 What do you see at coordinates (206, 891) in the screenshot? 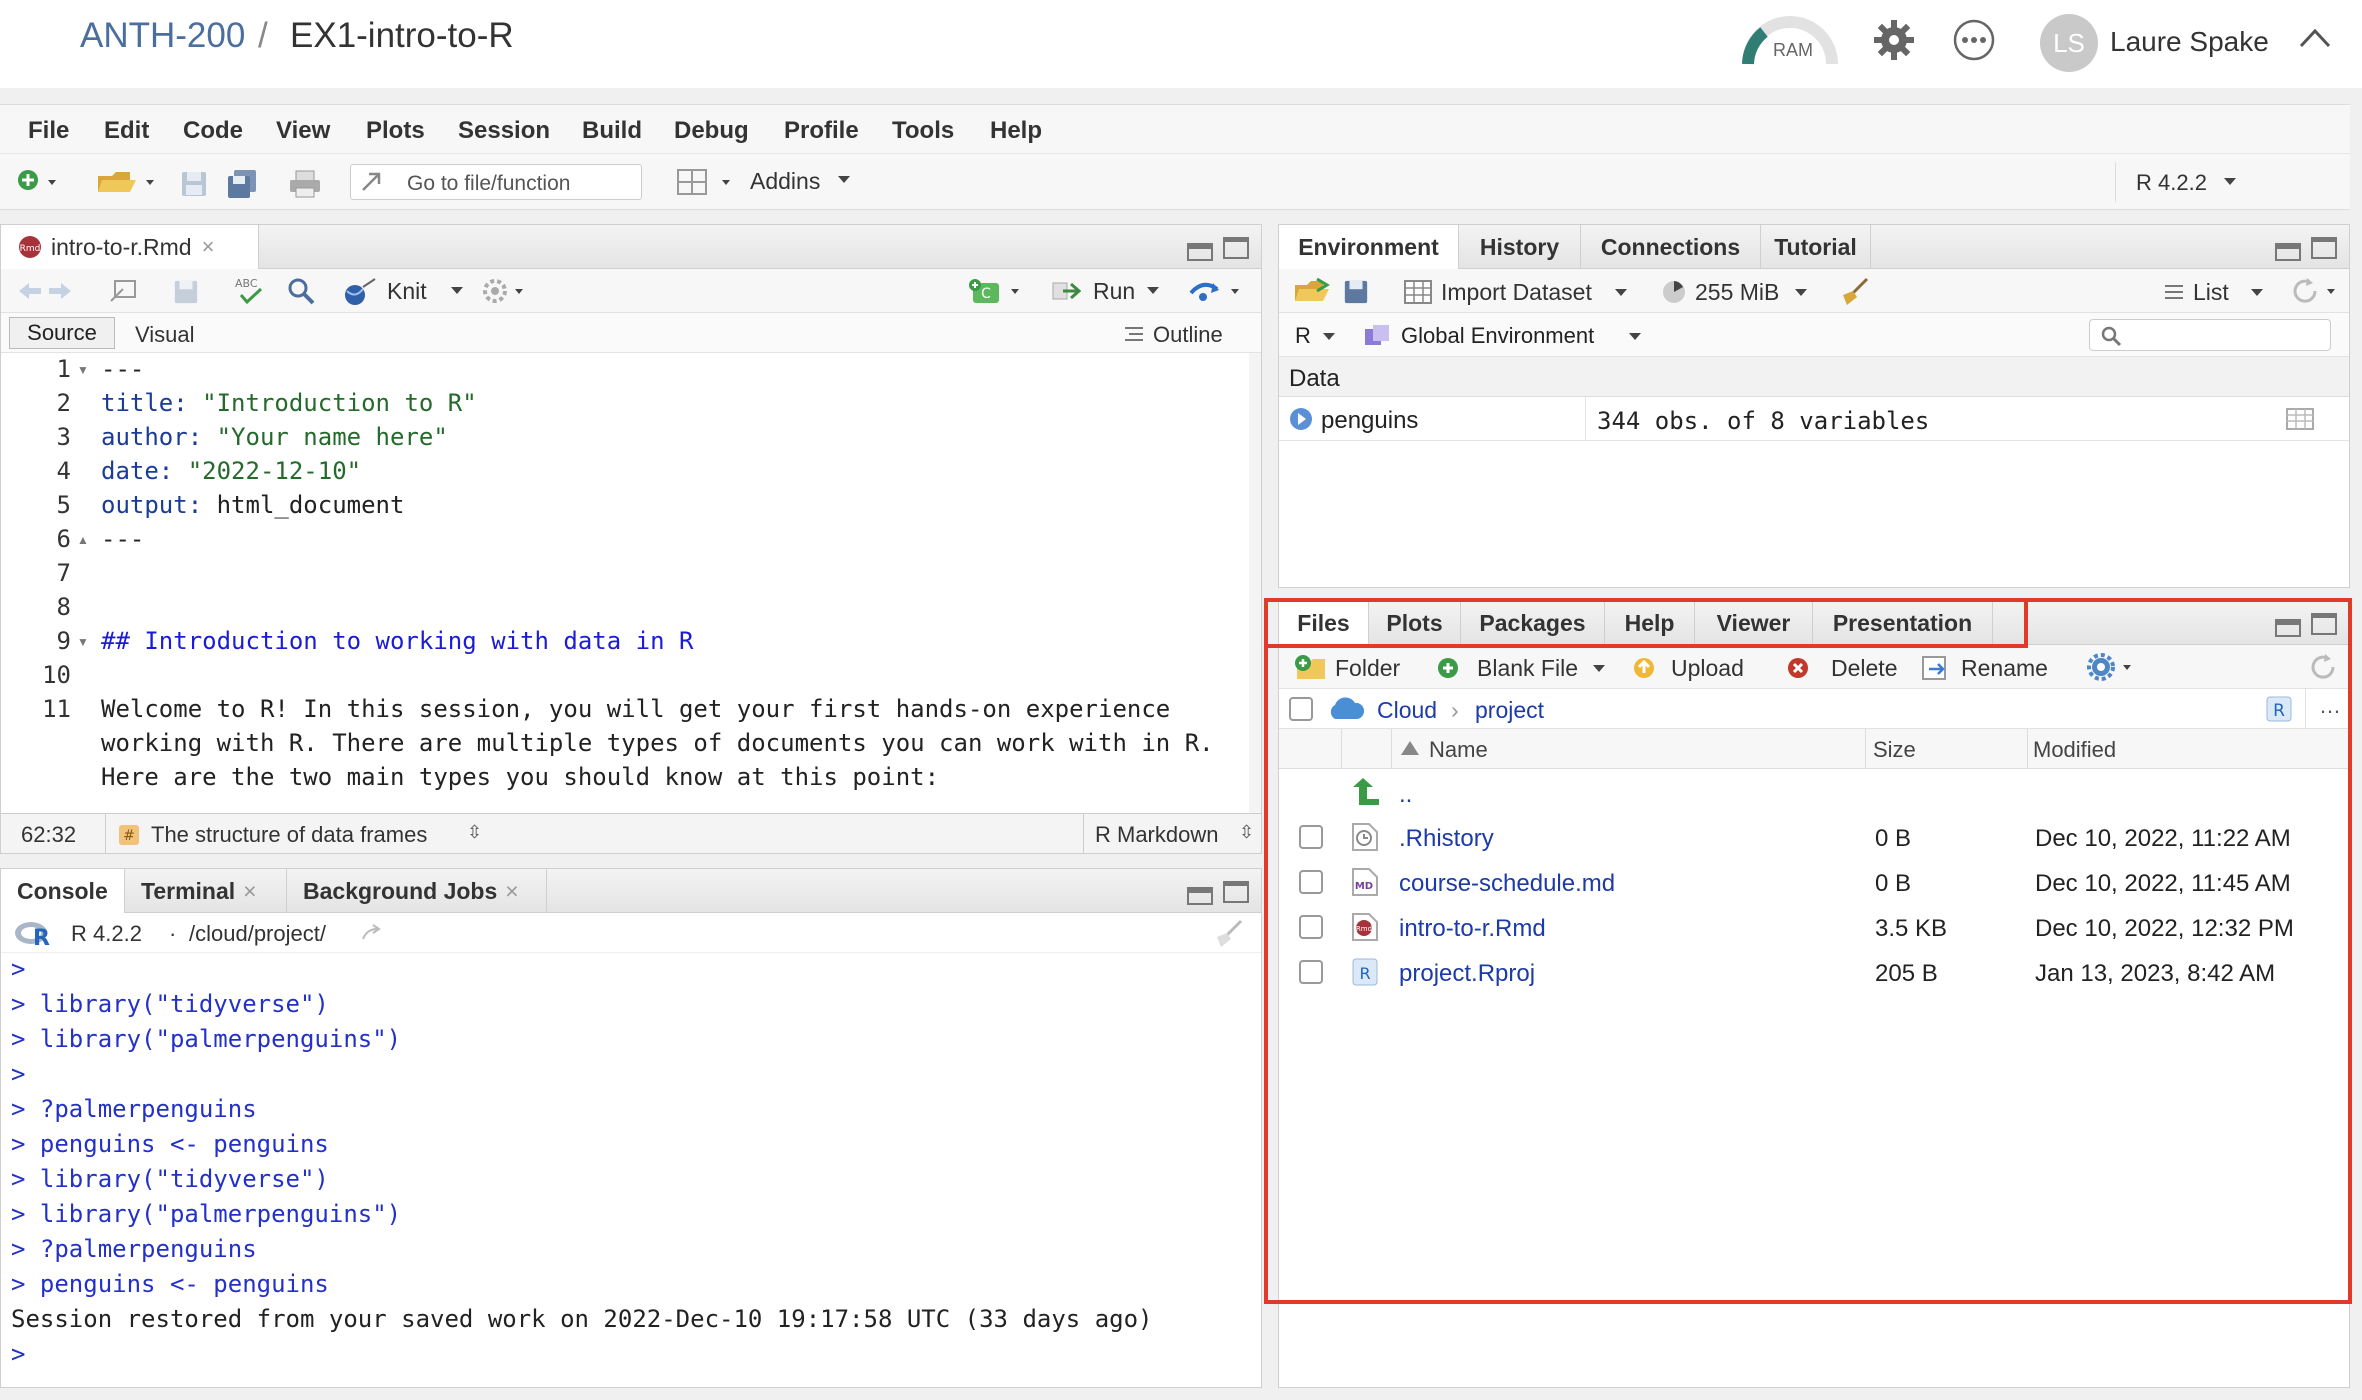
I see `tab-terminal: Terminal ×` at bounding box center [206, 891].